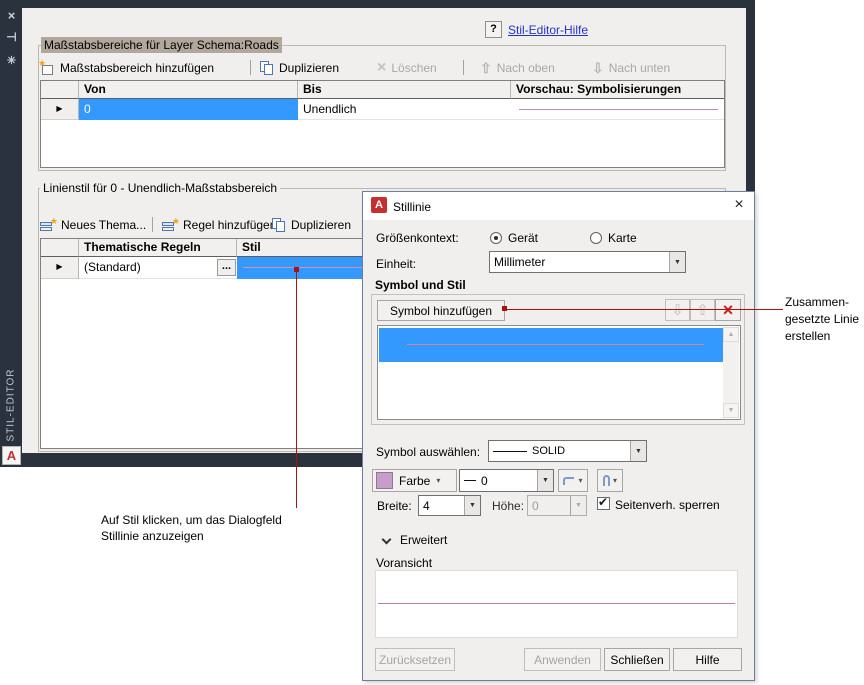  What do you see at coordinates (11, 455) in the screenshot?
I see `autocad-logo-icon: A` at bounding box center [11, 455].